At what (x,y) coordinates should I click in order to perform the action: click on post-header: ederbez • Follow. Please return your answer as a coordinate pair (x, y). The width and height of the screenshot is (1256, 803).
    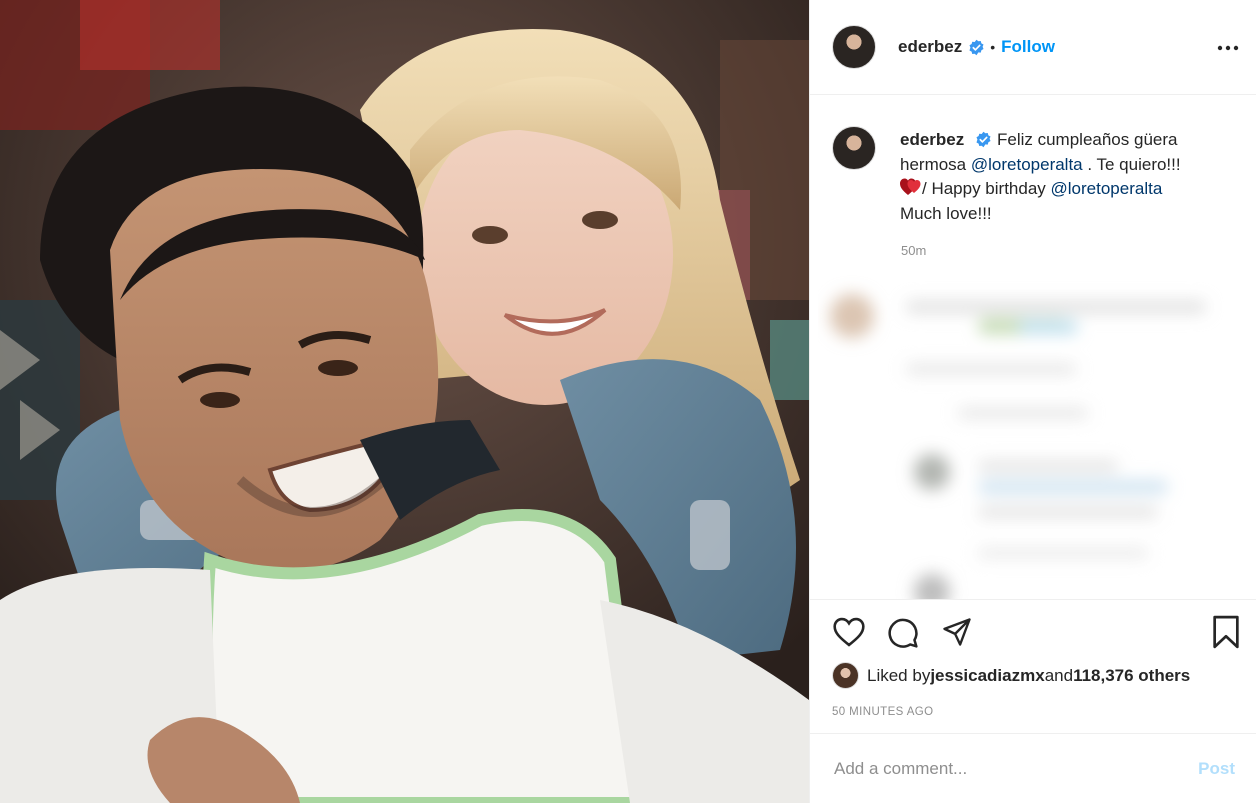
    Looking at the image, I should click on (1033, 47).